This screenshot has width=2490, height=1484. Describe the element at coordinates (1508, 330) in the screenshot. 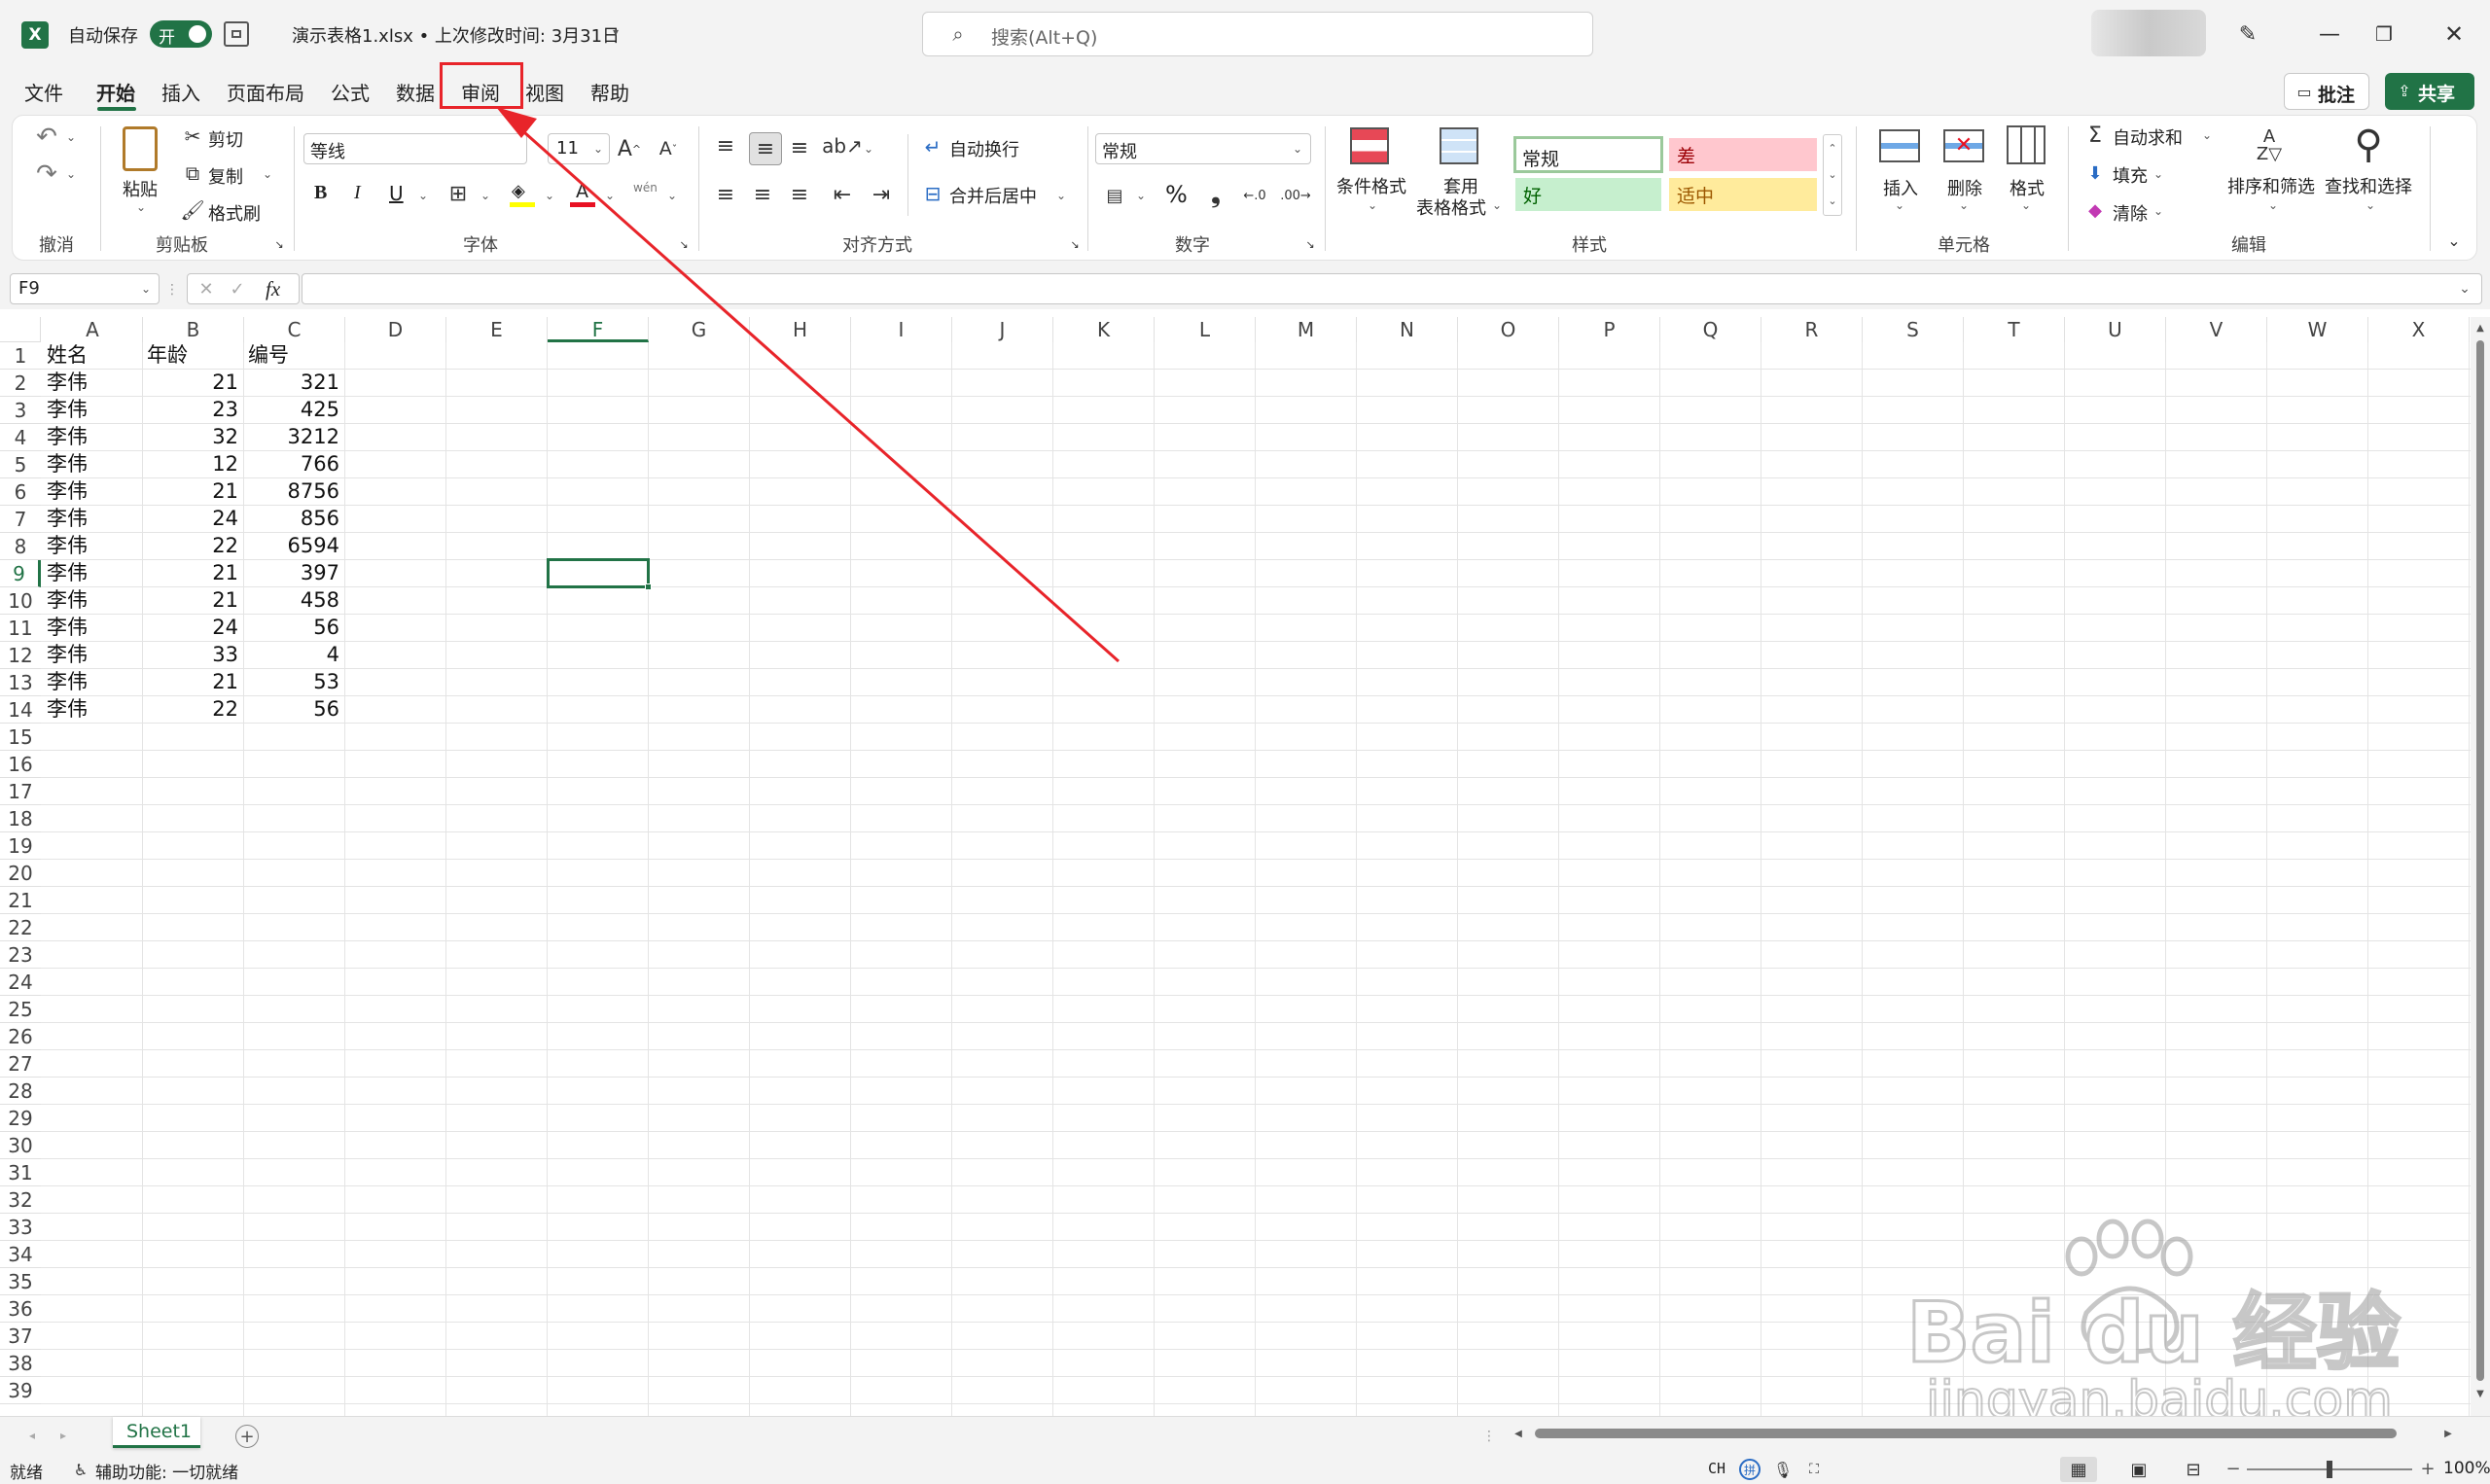

I see `column-header: O` at that location.